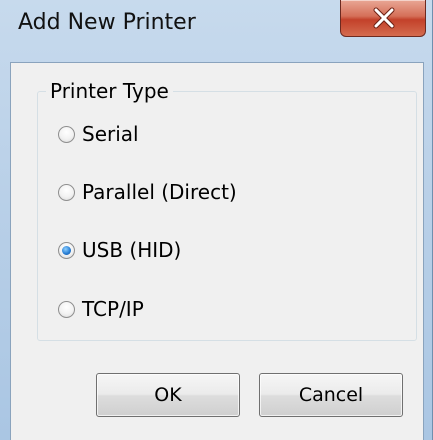  I want to click on close-button, so click(383, 18).